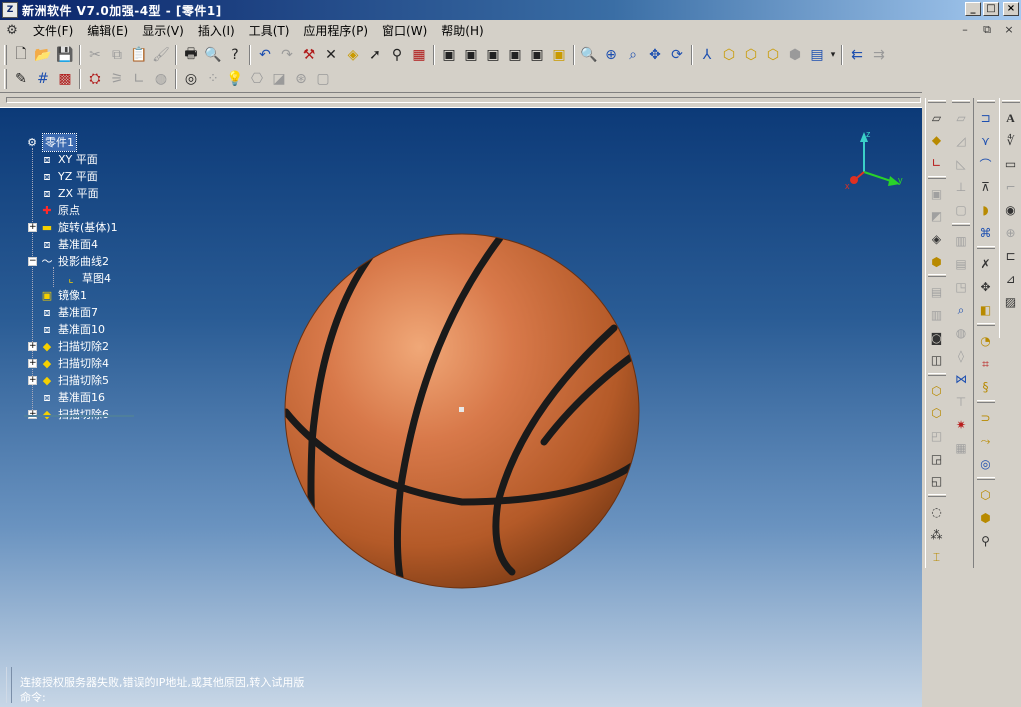  What do you see at coordinates (986, 341) in the screenshot?
I see `sweep-path-icon: ◔` at bounding box center [986, 341].